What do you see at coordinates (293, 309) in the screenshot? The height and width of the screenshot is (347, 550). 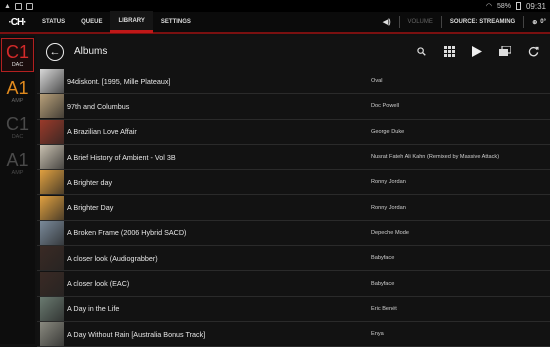 I see `album-row: A Day in the Life Eric Benét` at bounding box center [293, 309].